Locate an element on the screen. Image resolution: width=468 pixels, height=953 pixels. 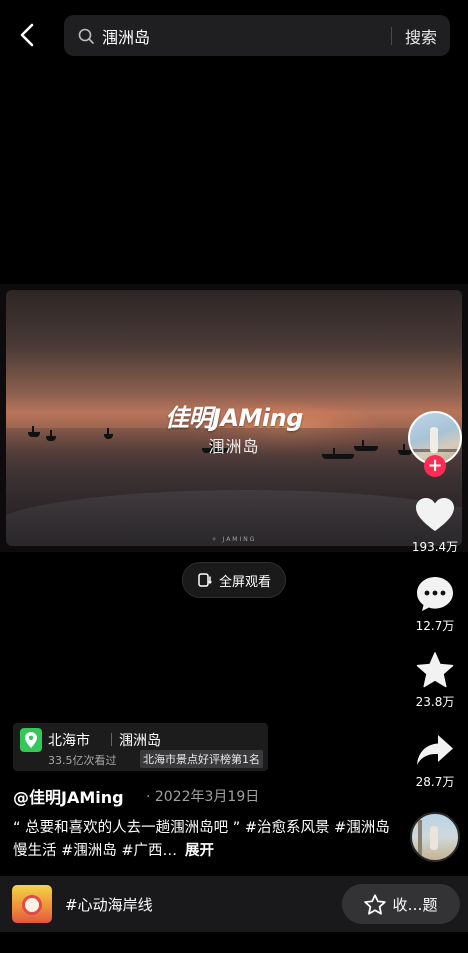
fullscreen-label: 全屏观看 is located at coordinates (244, 582).